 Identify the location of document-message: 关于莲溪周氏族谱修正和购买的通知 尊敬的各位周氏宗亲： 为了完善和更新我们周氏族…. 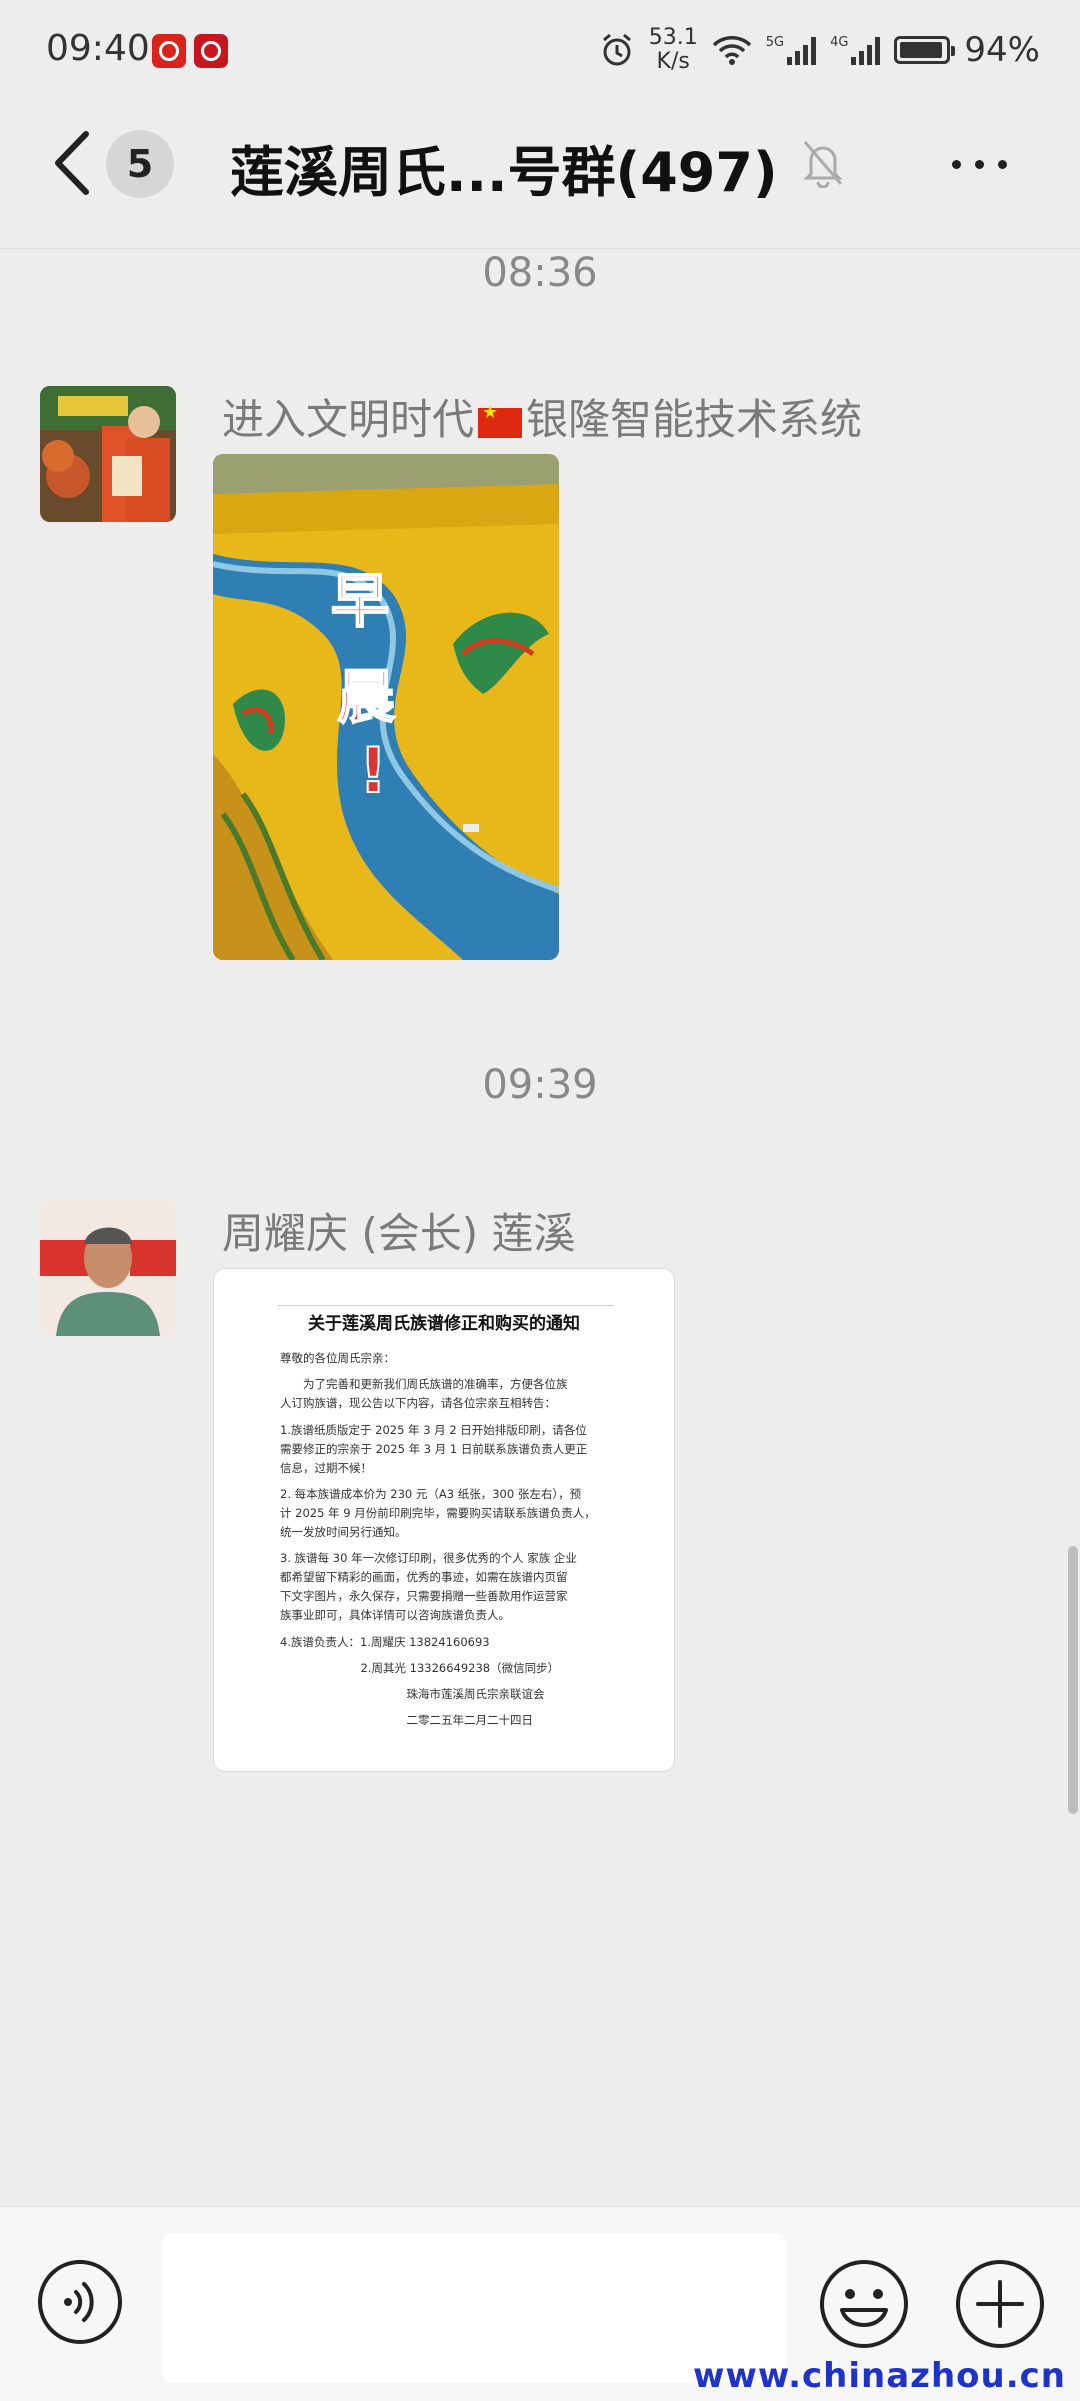
(444, 1520).